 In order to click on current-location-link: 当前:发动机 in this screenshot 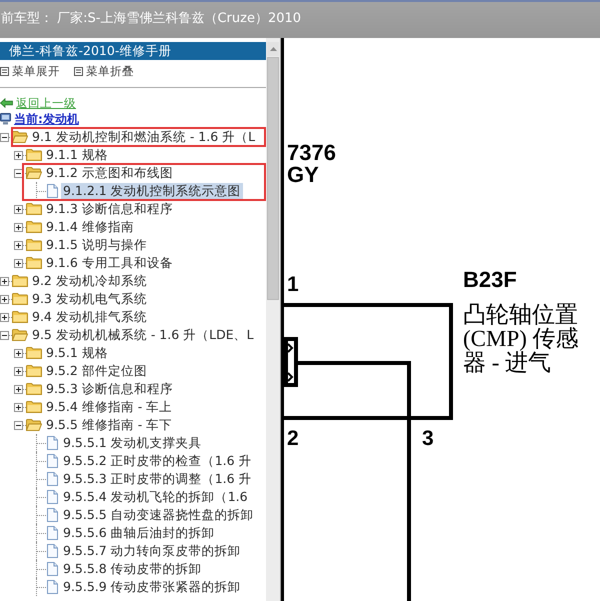, I will do `click(46, 119)`.